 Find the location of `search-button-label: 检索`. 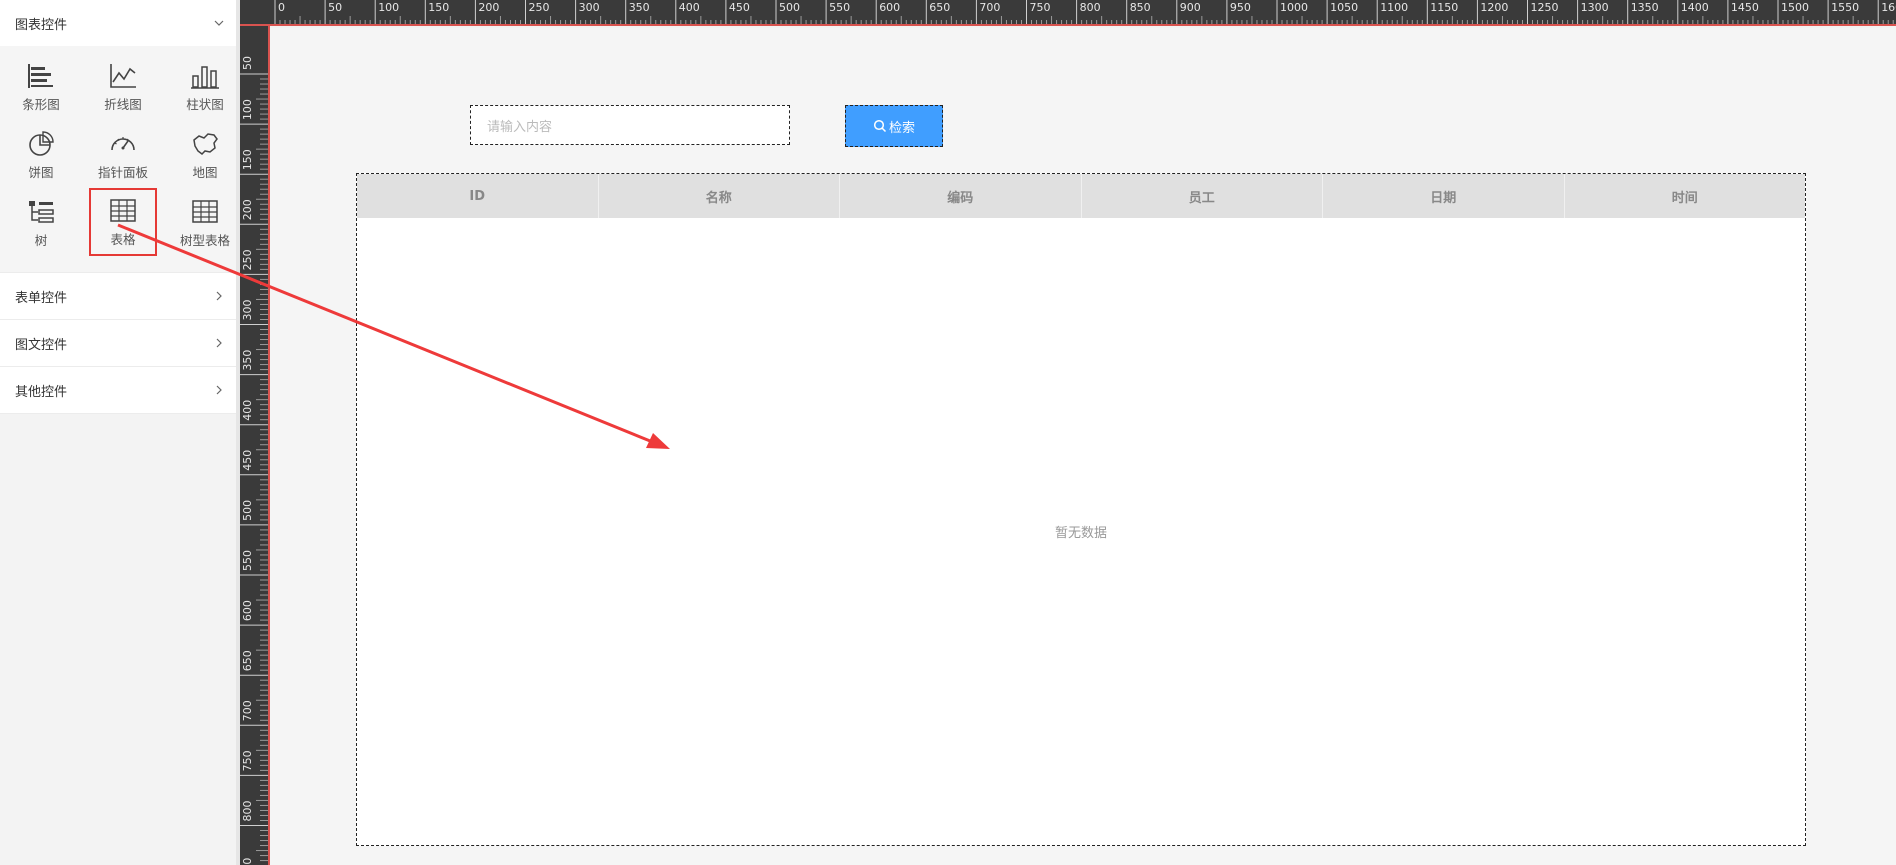

search-button-label: 检索 is located at coordinates (901, 128).